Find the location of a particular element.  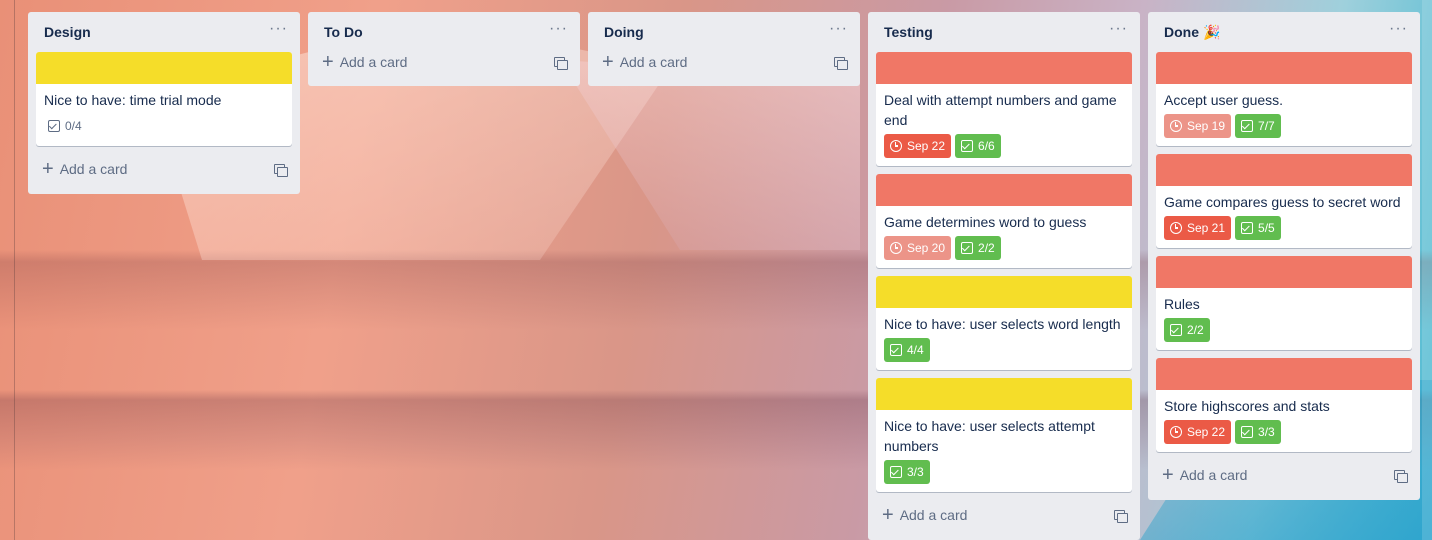

card-title: Game determines word to guess is located at coordinates (985, 222).